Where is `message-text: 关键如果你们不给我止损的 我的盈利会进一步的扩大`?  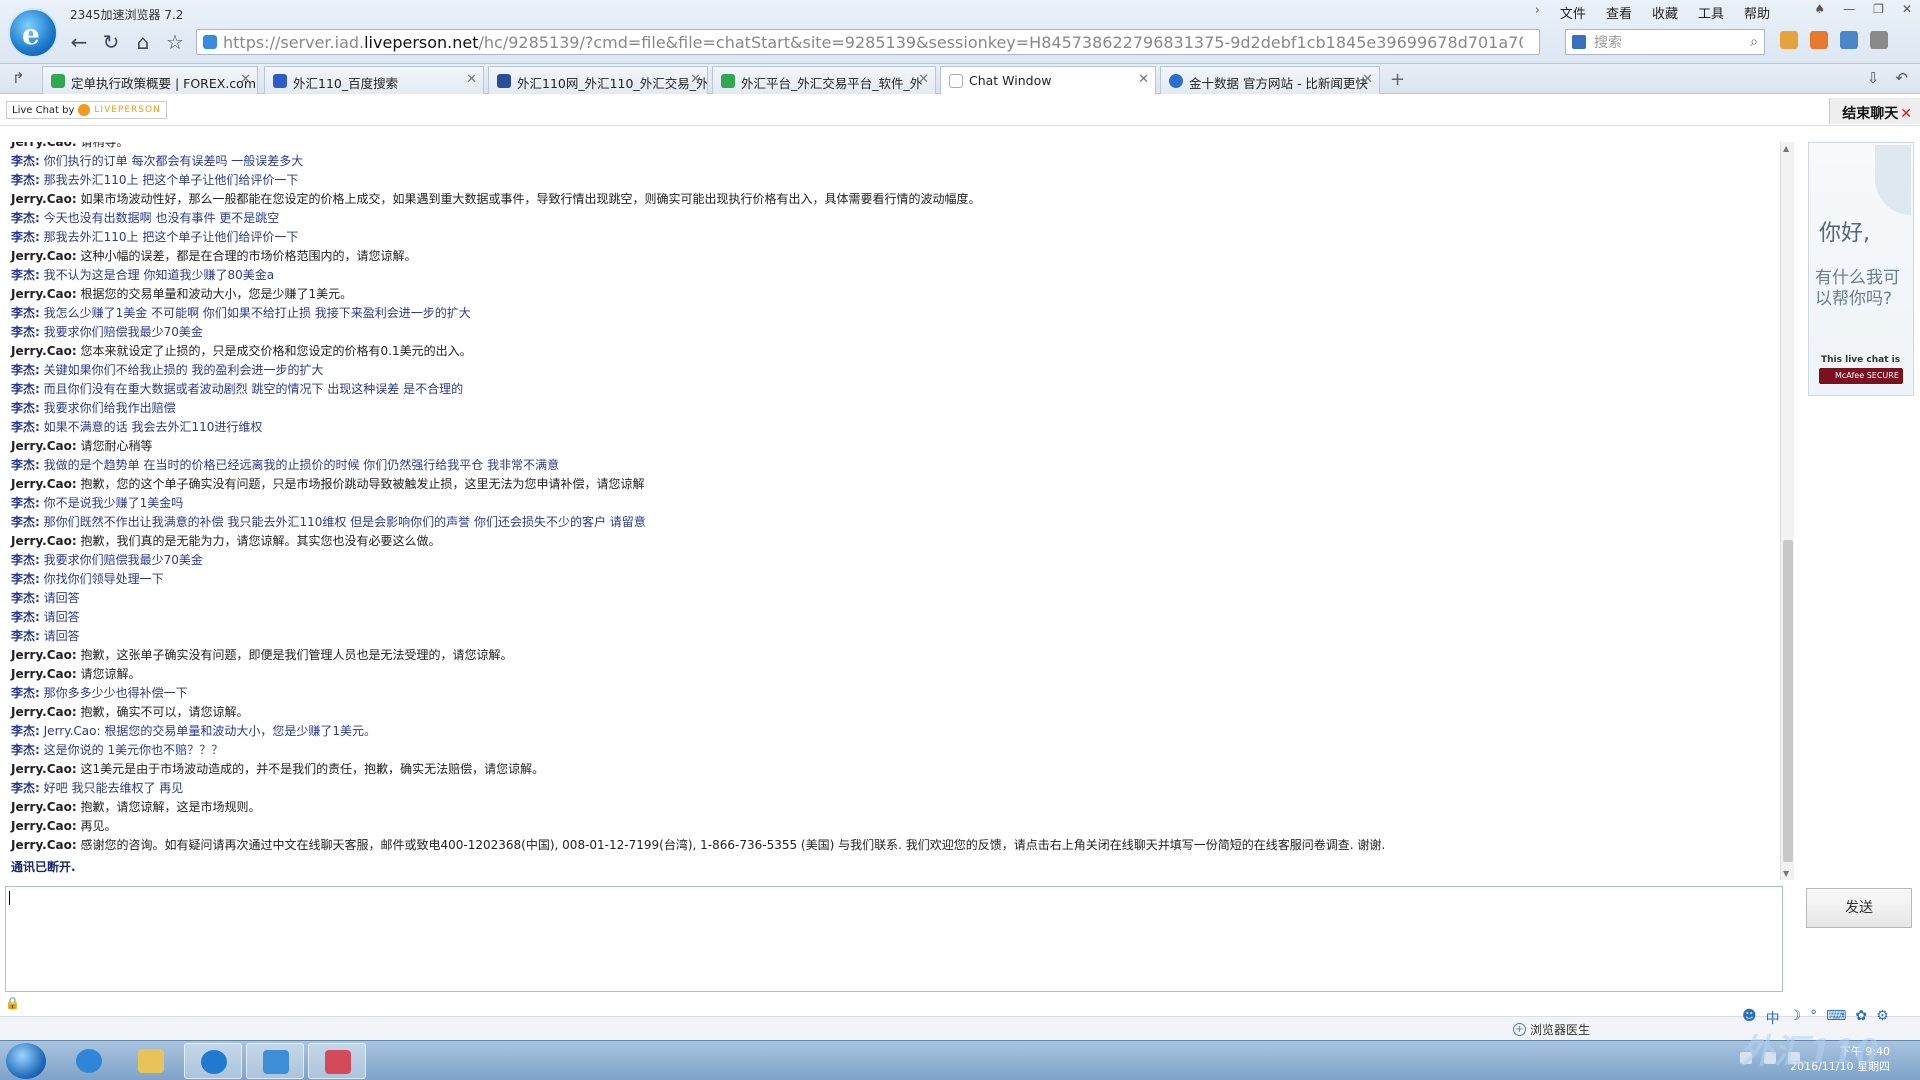 message-text: 关键如果你们不给我止损的 我的盈利会进一步的扩大 is located at coordinates (183, 370).